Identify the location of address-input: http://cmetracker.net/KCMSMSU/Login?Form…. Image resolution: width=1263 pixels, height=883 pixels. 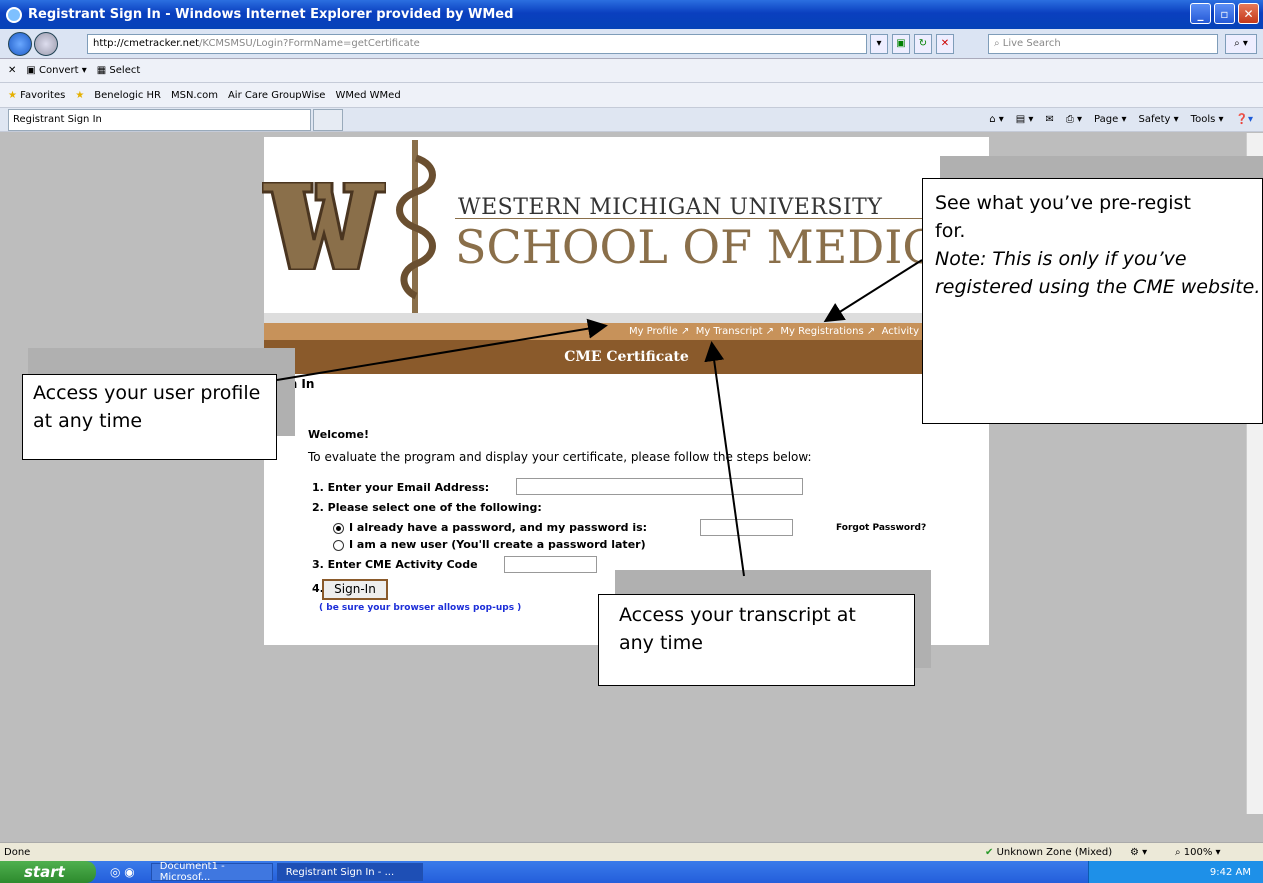
(477, 44).